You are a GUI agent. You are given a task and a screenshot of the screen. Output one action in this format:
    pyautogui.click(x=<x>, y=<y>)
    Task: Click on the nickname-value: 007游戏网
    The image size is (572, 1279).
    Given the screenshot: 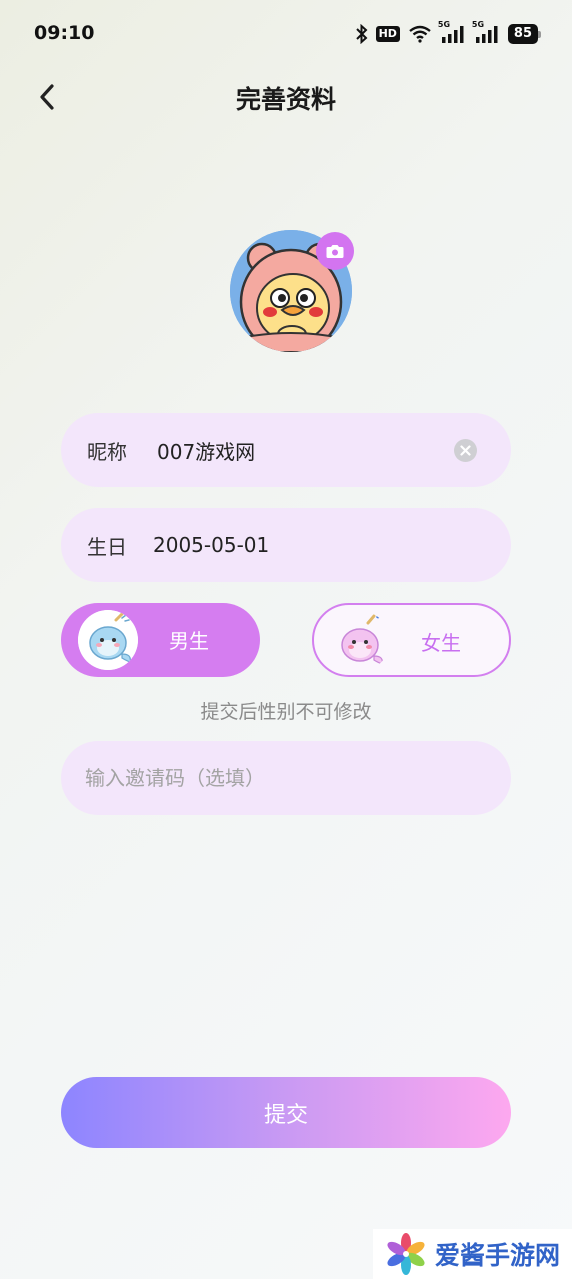 What is the action you would take?
    pyautogui.click(x=206, y=450)
    